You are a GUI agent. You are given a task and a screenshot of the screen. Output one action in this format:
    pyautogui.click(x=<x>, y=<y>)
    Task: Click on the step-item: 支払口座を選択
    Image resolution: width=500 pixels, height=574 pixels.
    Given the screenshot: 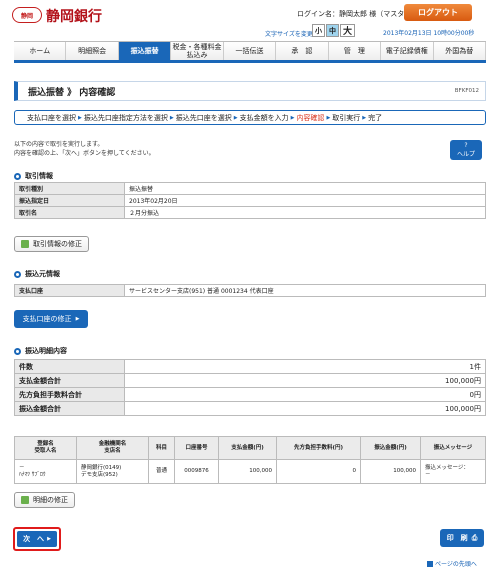 What is the action you would take?
    pyautogui.click(x=51, y=117)
    